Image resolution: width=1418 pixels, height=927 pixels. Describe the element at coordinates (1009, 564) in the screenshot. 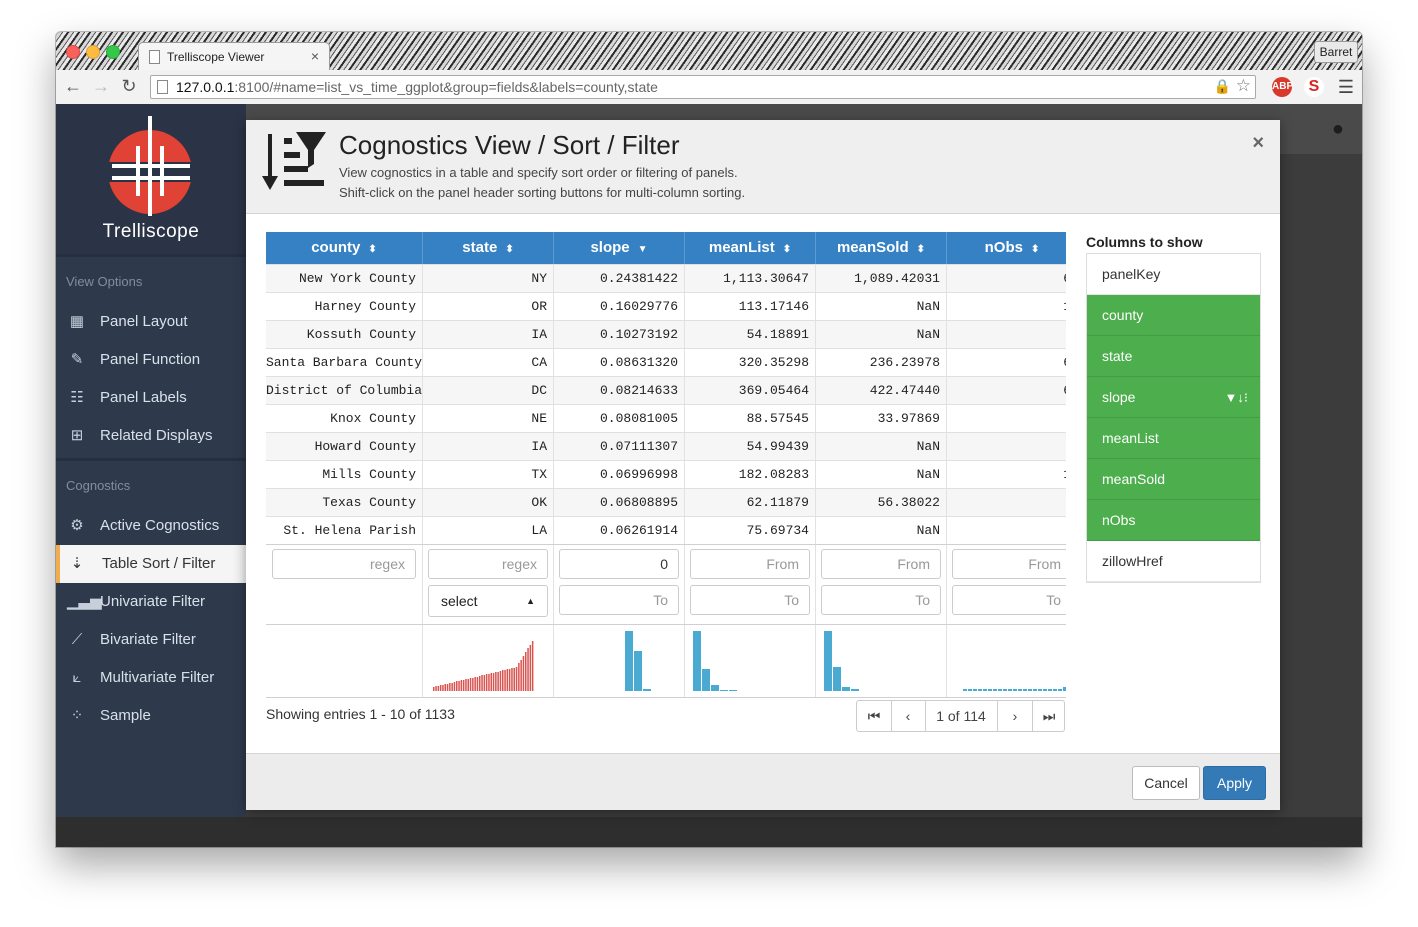

I see `nobs-from-input: From` at that location.